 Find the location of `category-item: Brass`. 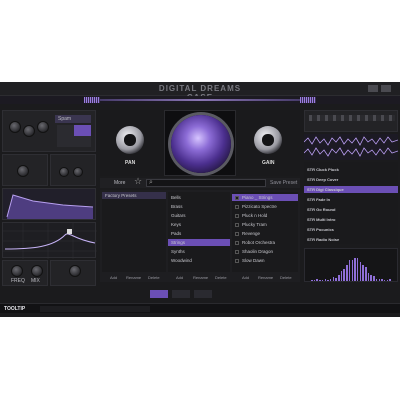

category-item: Brass is located at coordinates (177, 206).